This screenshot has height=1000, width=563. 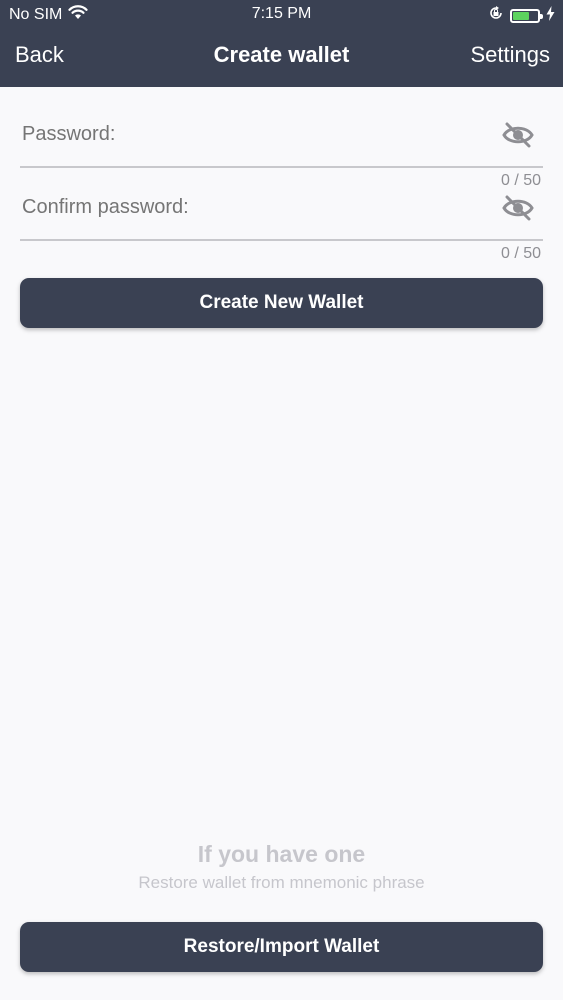 What do you see at coordinates (520, 253) in the screenshot?
I see `confirm-password-char-counter: 0 / 50` at bounding box center [520, 253].